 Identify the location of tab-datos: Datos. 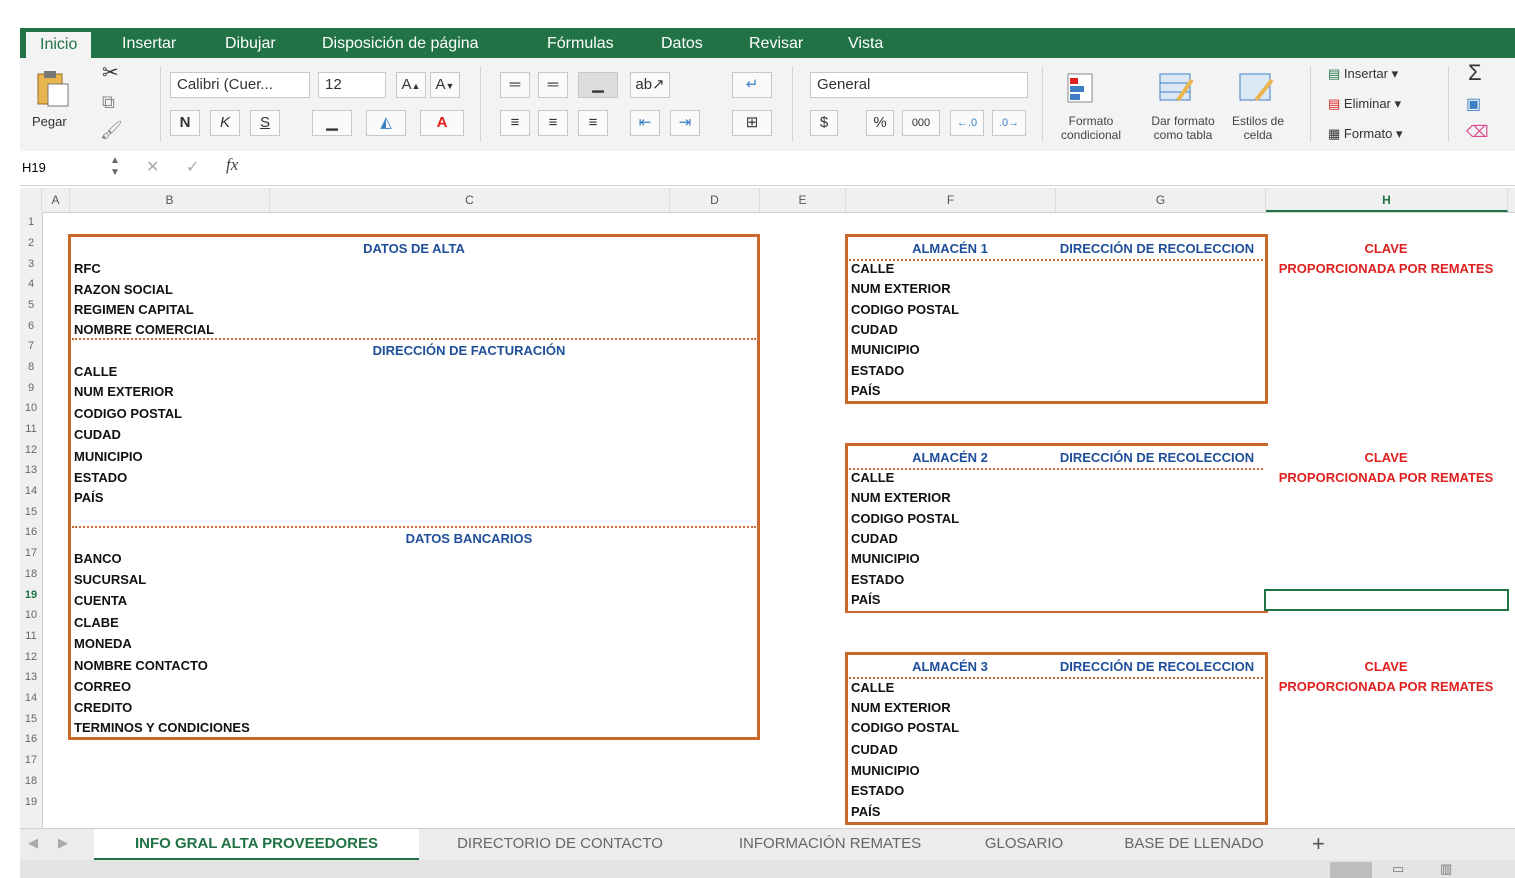
(682, 43).